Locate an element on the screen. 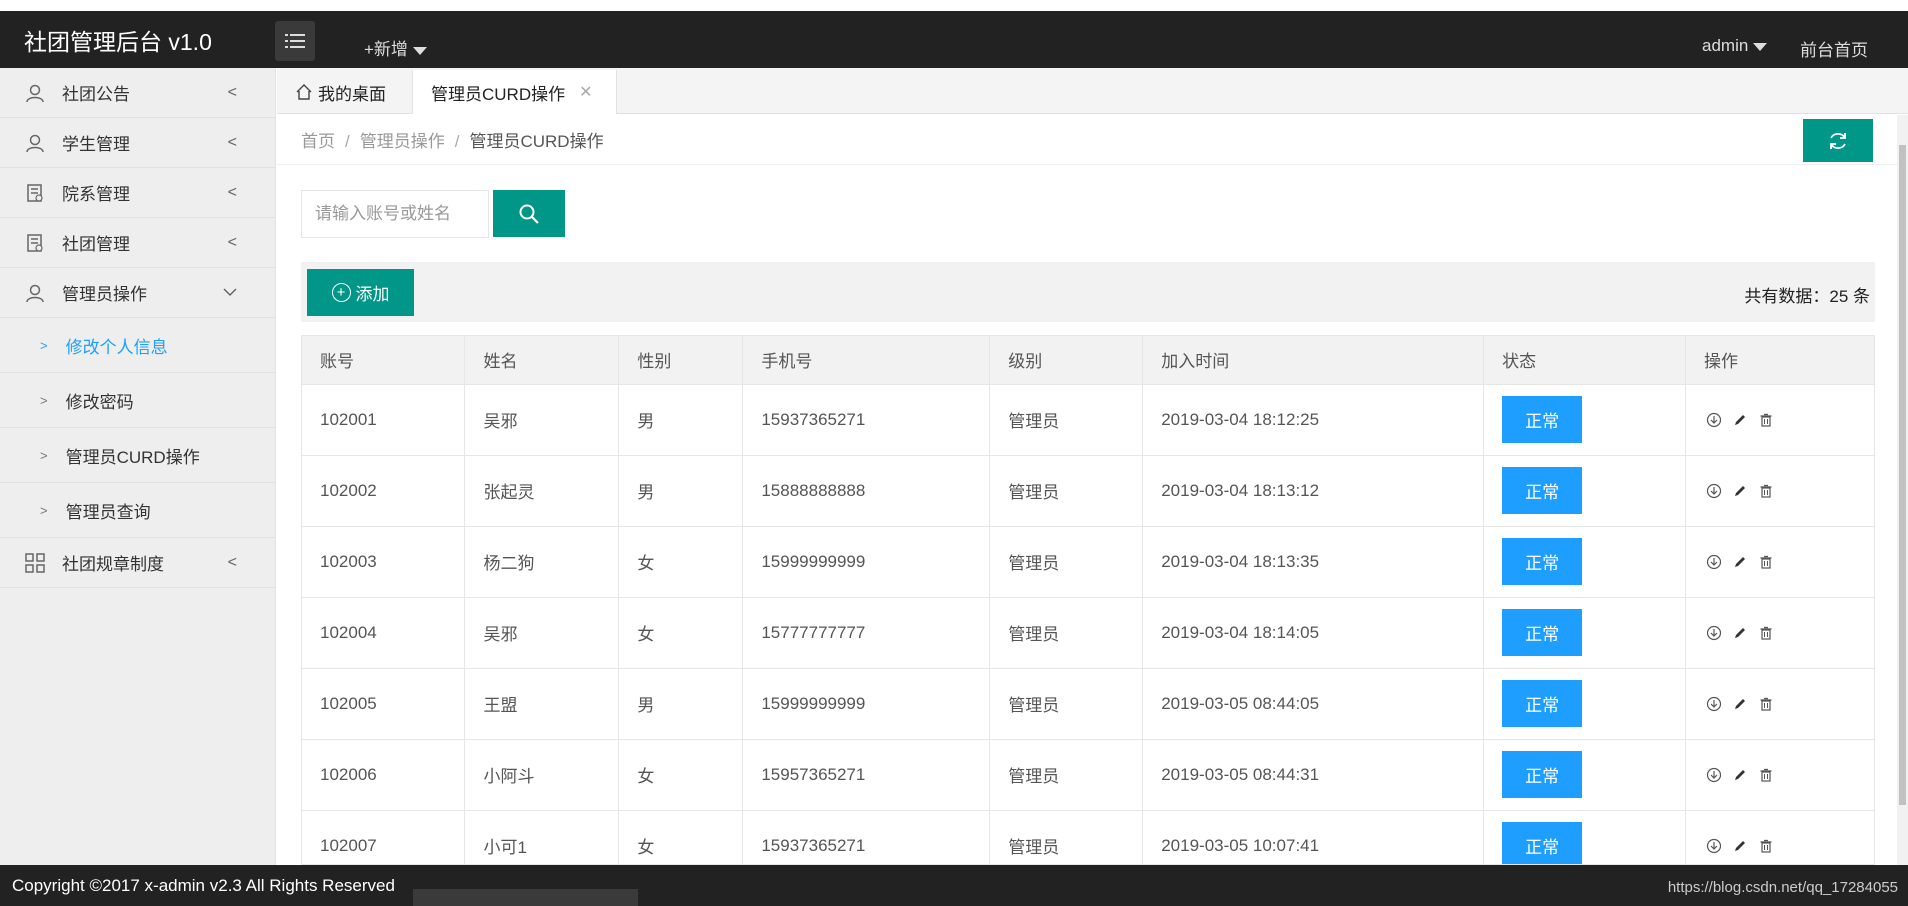 This screenshot has height=906, width=1908. scrollbar-thumb is located at coordinates (1902, 475).